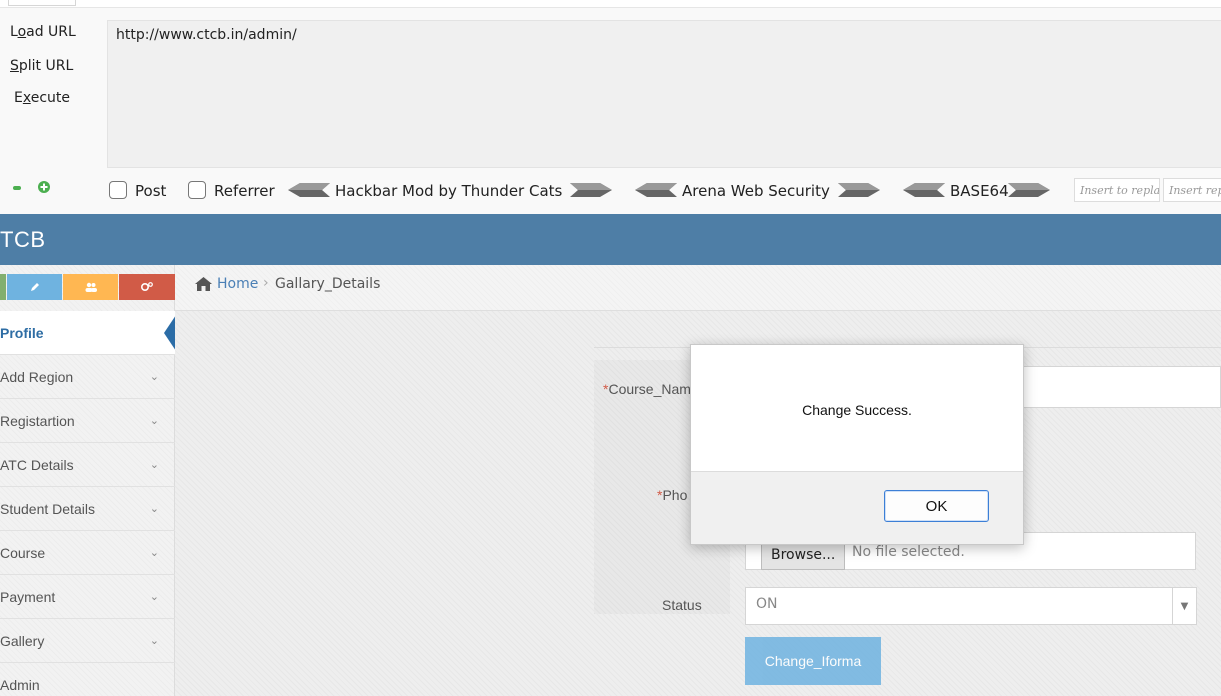 The image size is (1221, 696). Describe the element at coordinates (979, 191) in the screenshot. I see `hackbar-group-label: BASE64` at that location.